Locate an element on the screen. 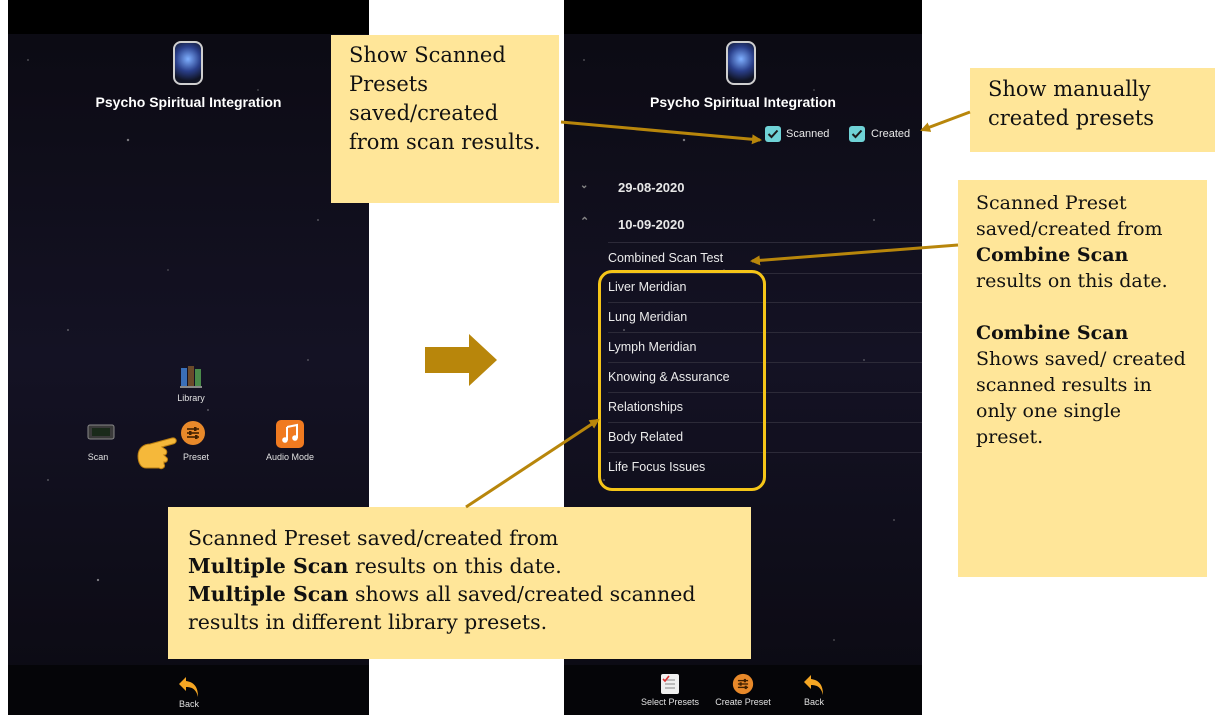  create-preset-button: Create Preset is located at coordinates (743, 690).